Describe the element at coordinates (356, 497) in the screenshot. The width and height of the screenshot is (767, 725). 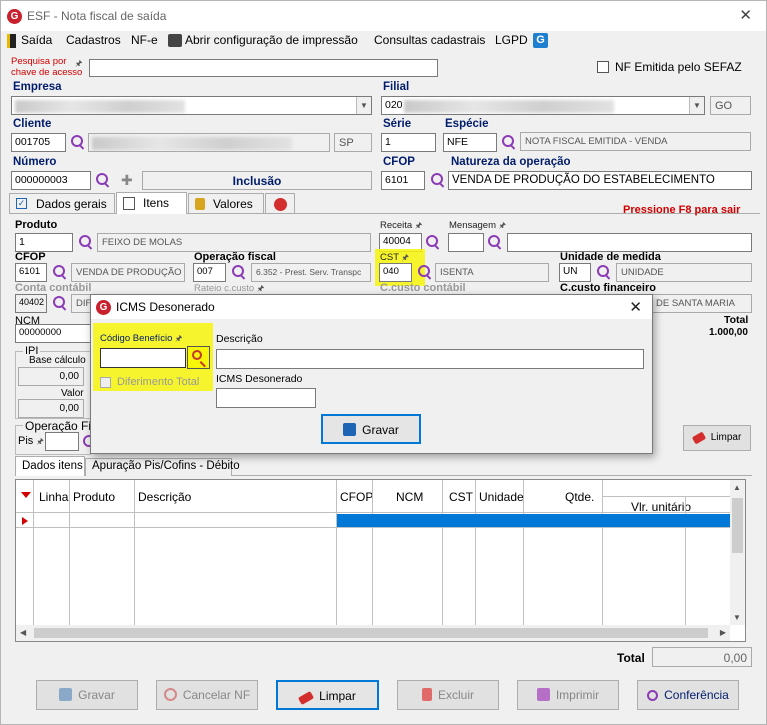
I see `col-cfop: CFOP` at that location.